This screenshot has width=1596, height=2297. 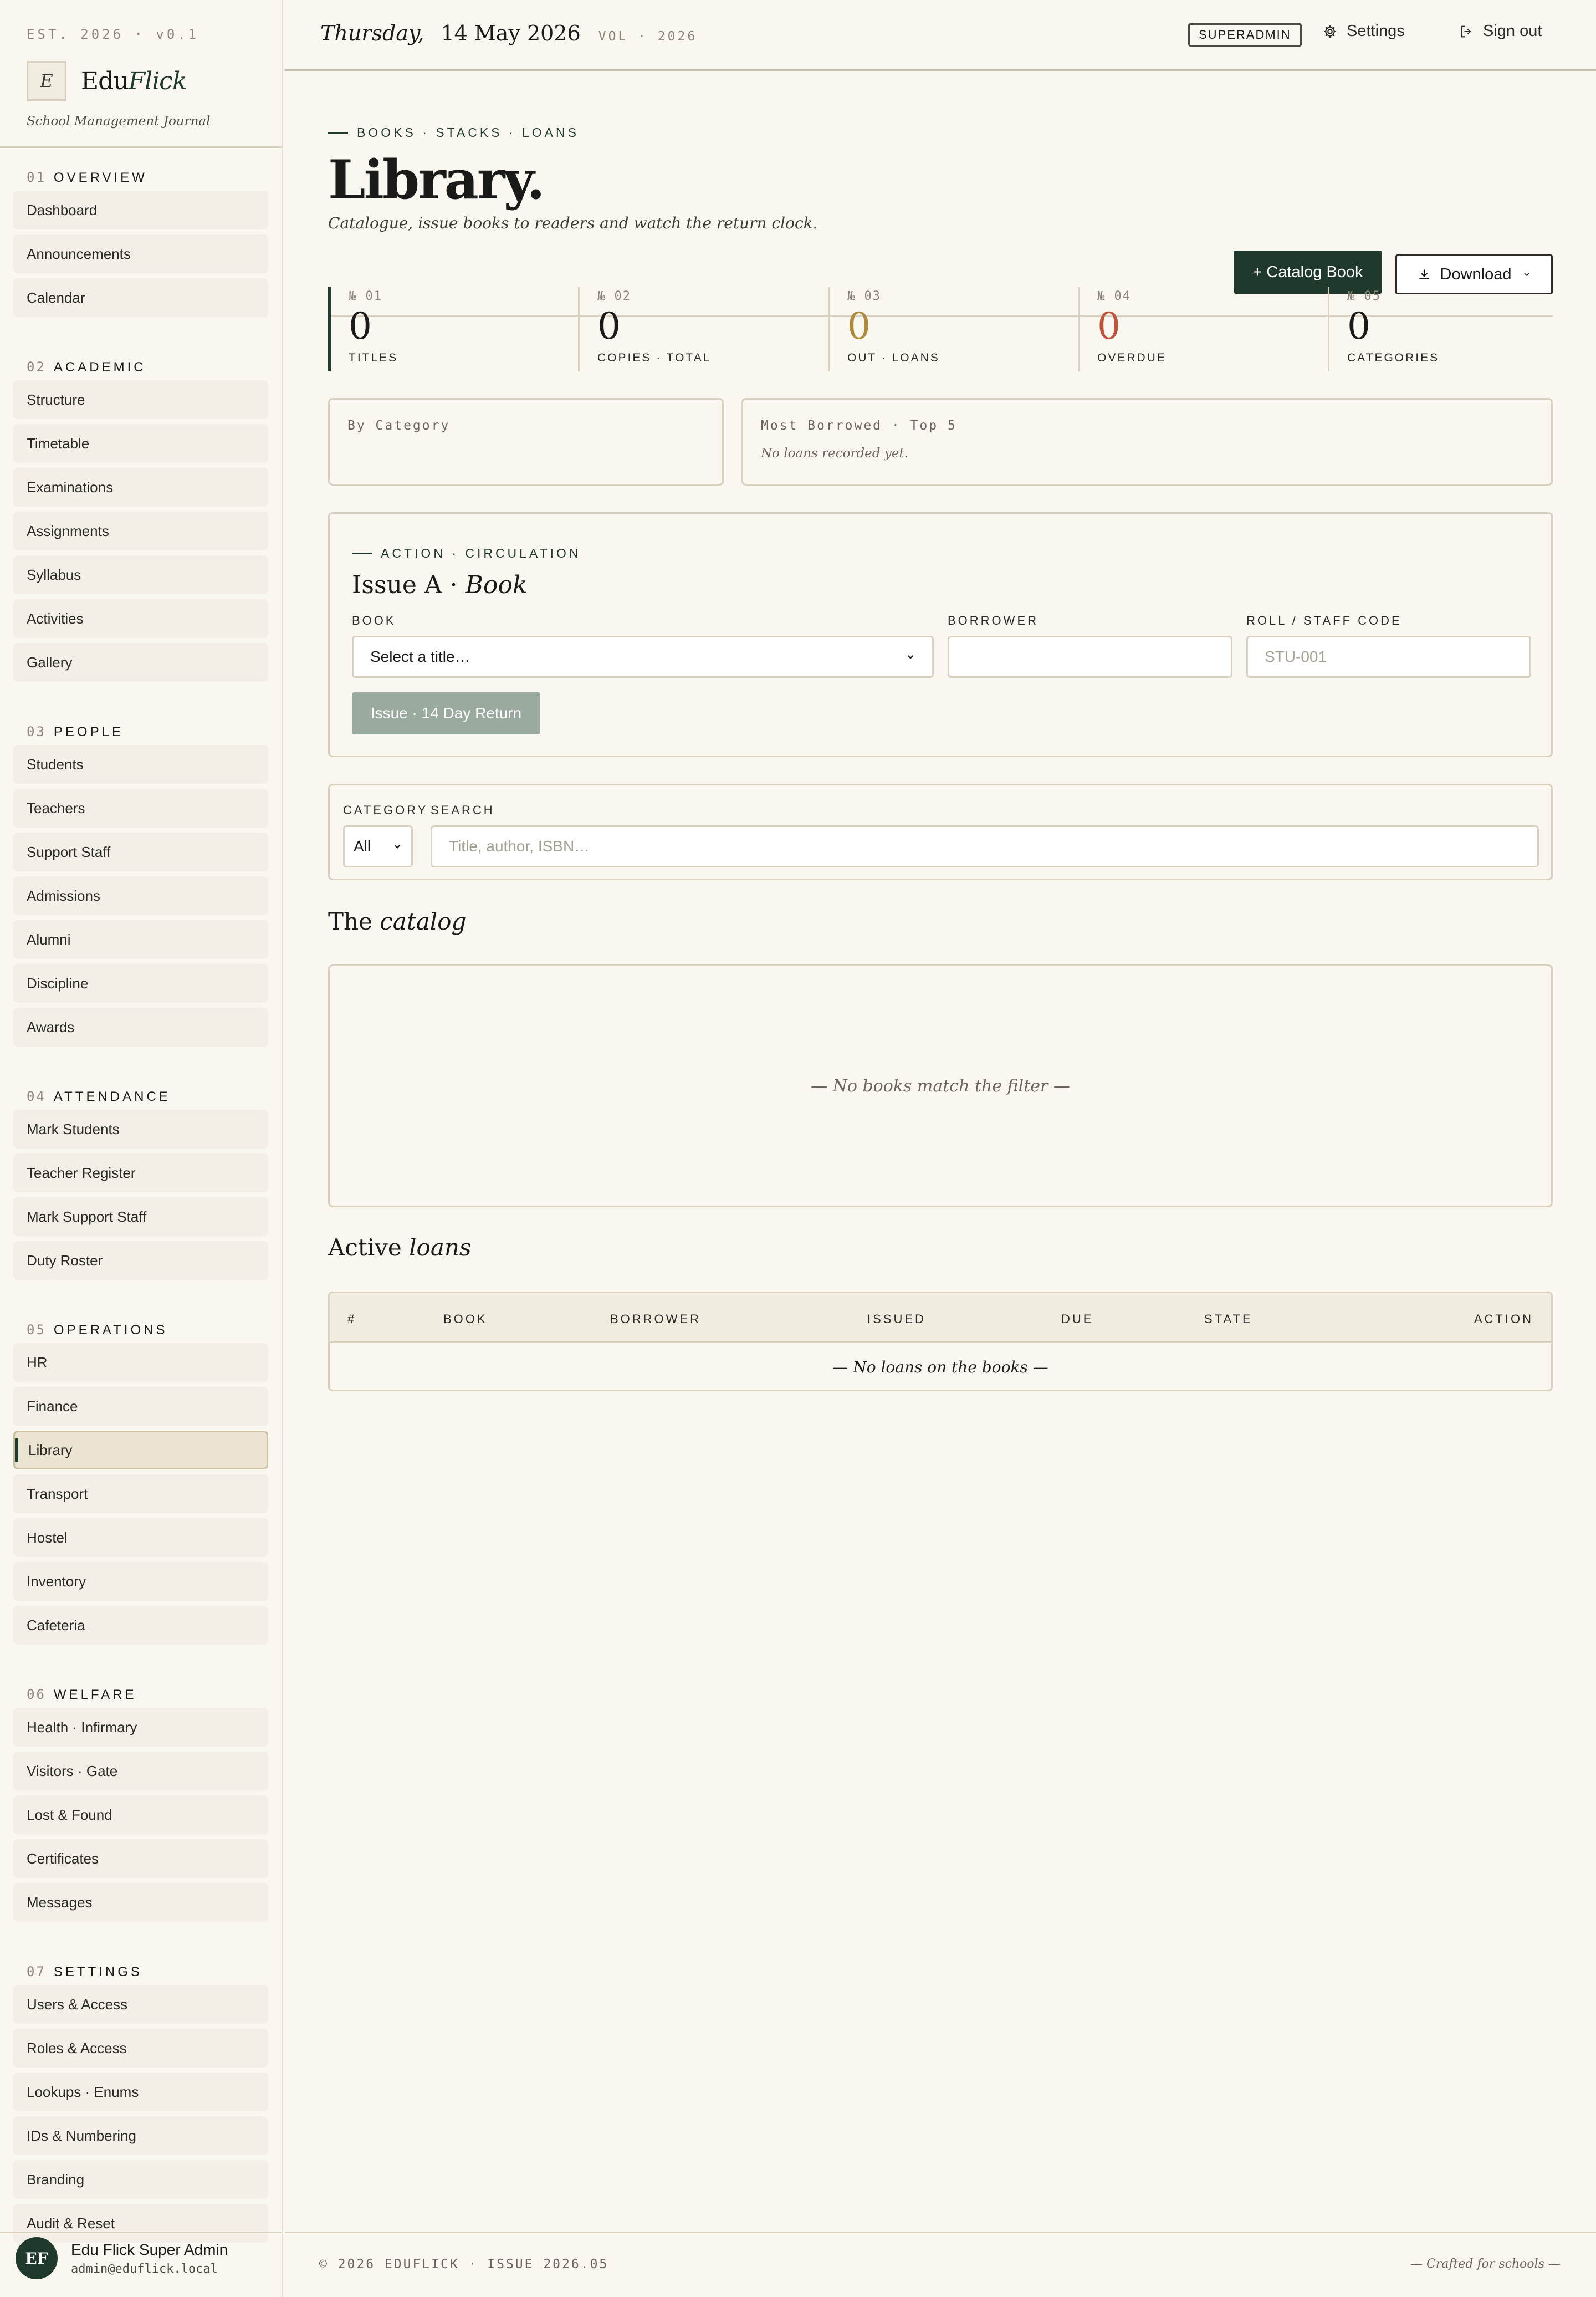 I want to click on sidebar-item-messages: Messages, so click(x=140, y=1903).